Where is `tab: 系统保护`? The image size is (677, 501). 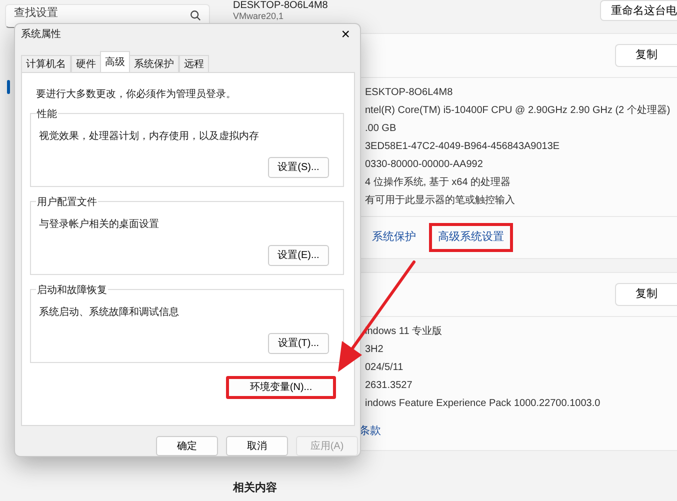 tab: 系统保护 is located at coordinates (154, 63).